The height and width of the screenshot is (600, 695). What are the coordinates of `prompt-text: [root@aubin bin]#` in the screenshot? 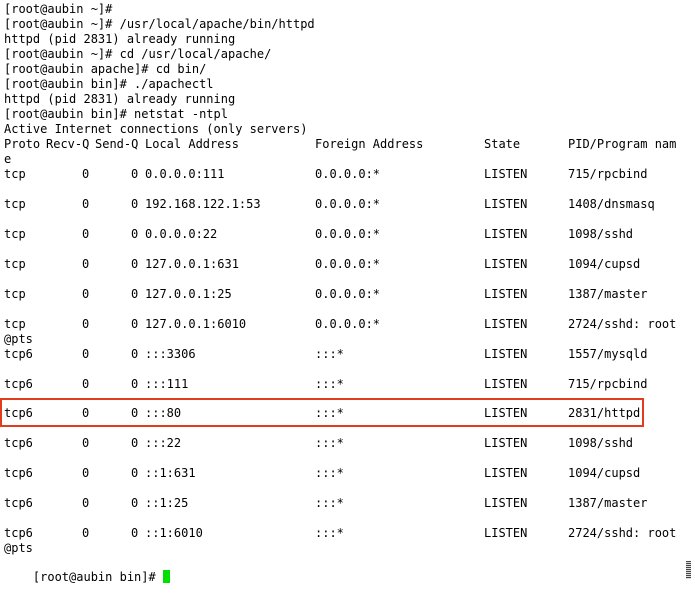 It's located at (97, 577).